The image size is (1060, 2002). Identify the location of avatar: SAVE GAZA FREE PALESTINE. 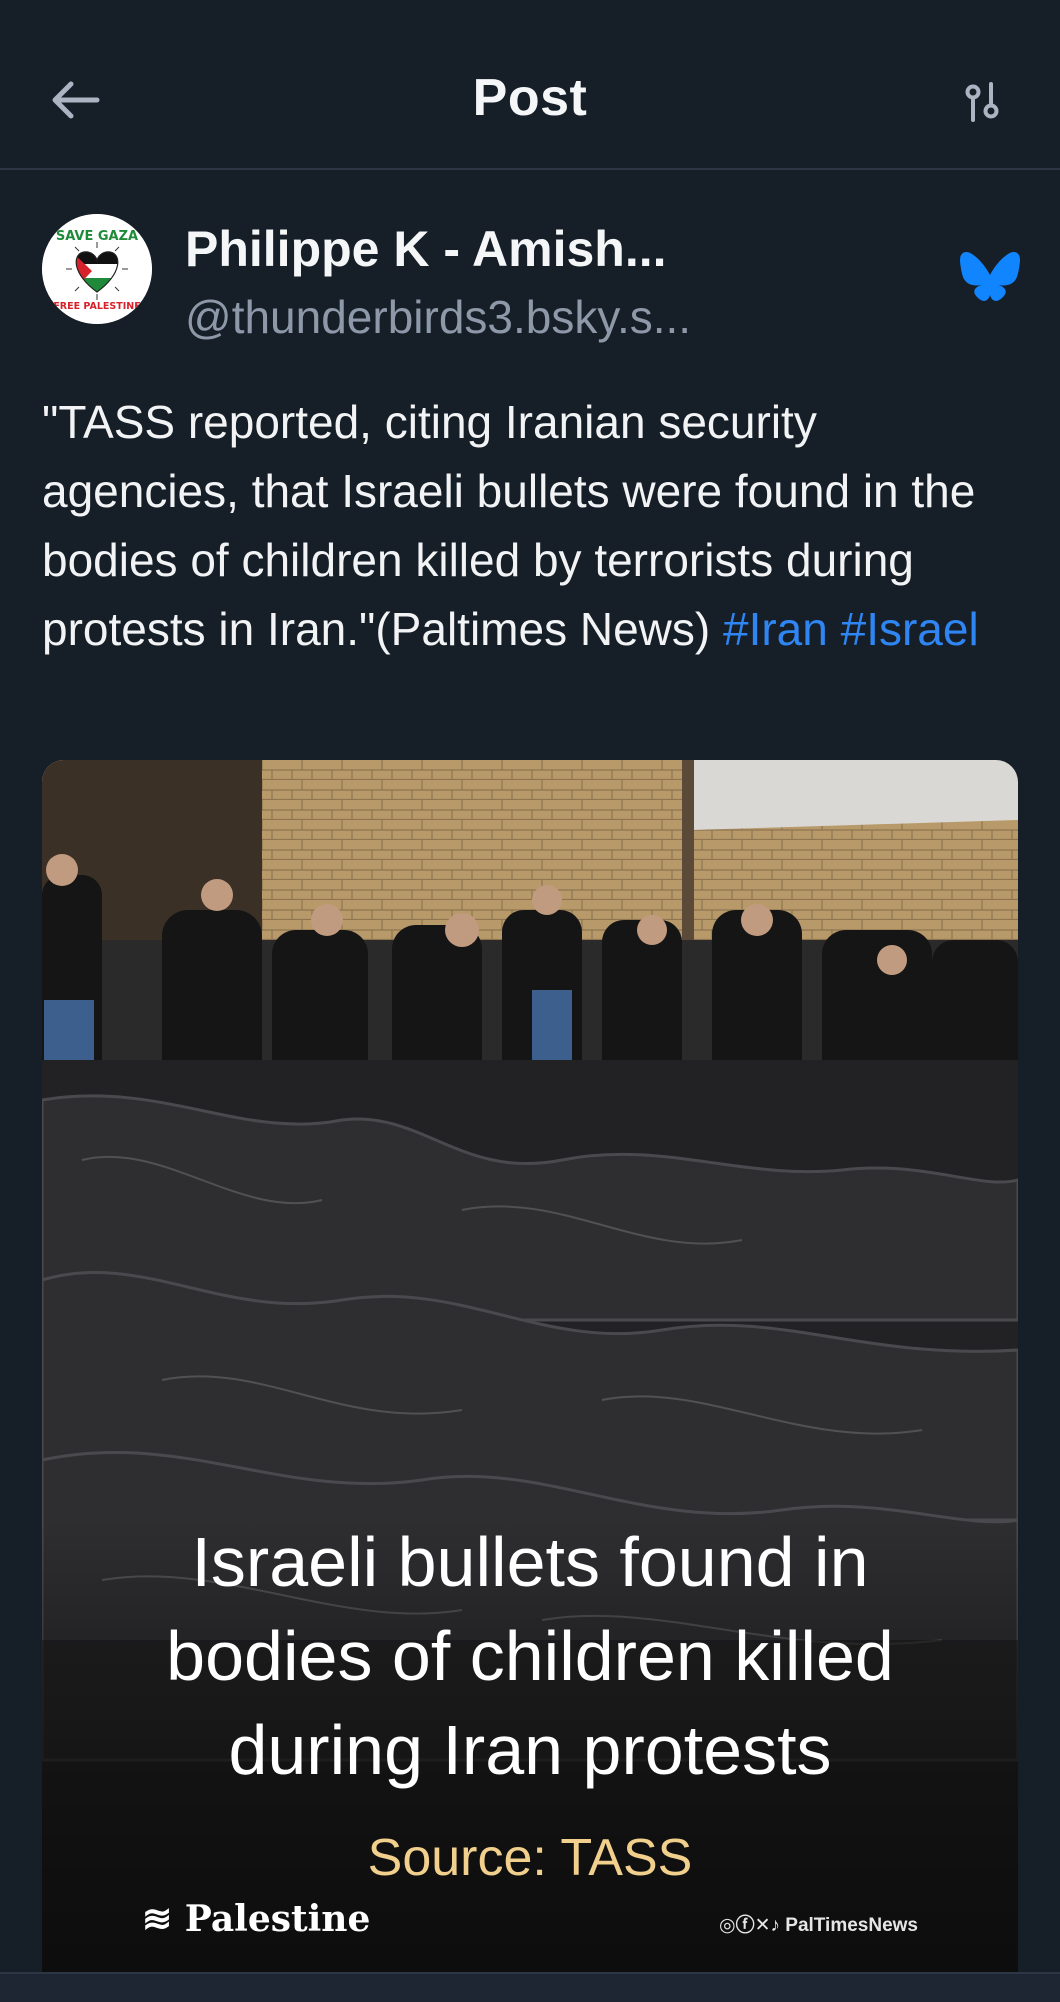
(97, 269).